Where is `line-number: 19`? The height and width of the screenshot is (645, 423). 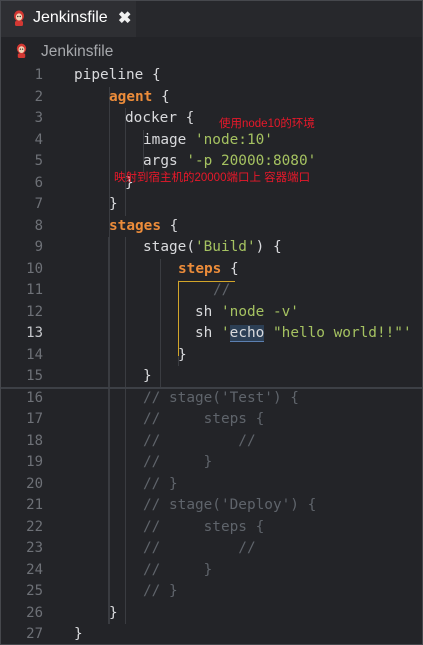 line-number: 19 is located at coordinates (34, 462).